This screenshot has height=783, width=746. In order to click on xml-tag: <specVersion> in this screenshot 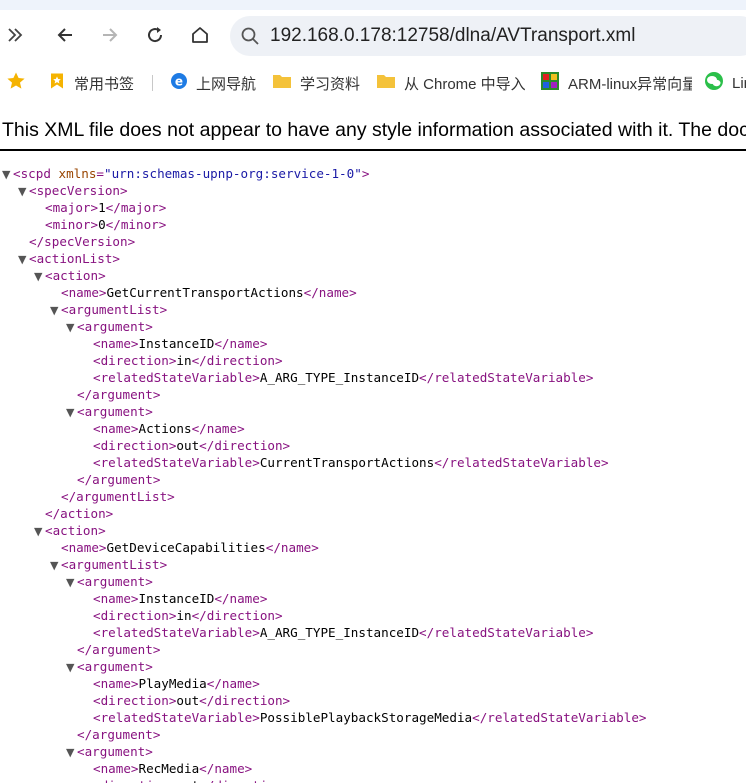, I will do `click(78, 190)`.